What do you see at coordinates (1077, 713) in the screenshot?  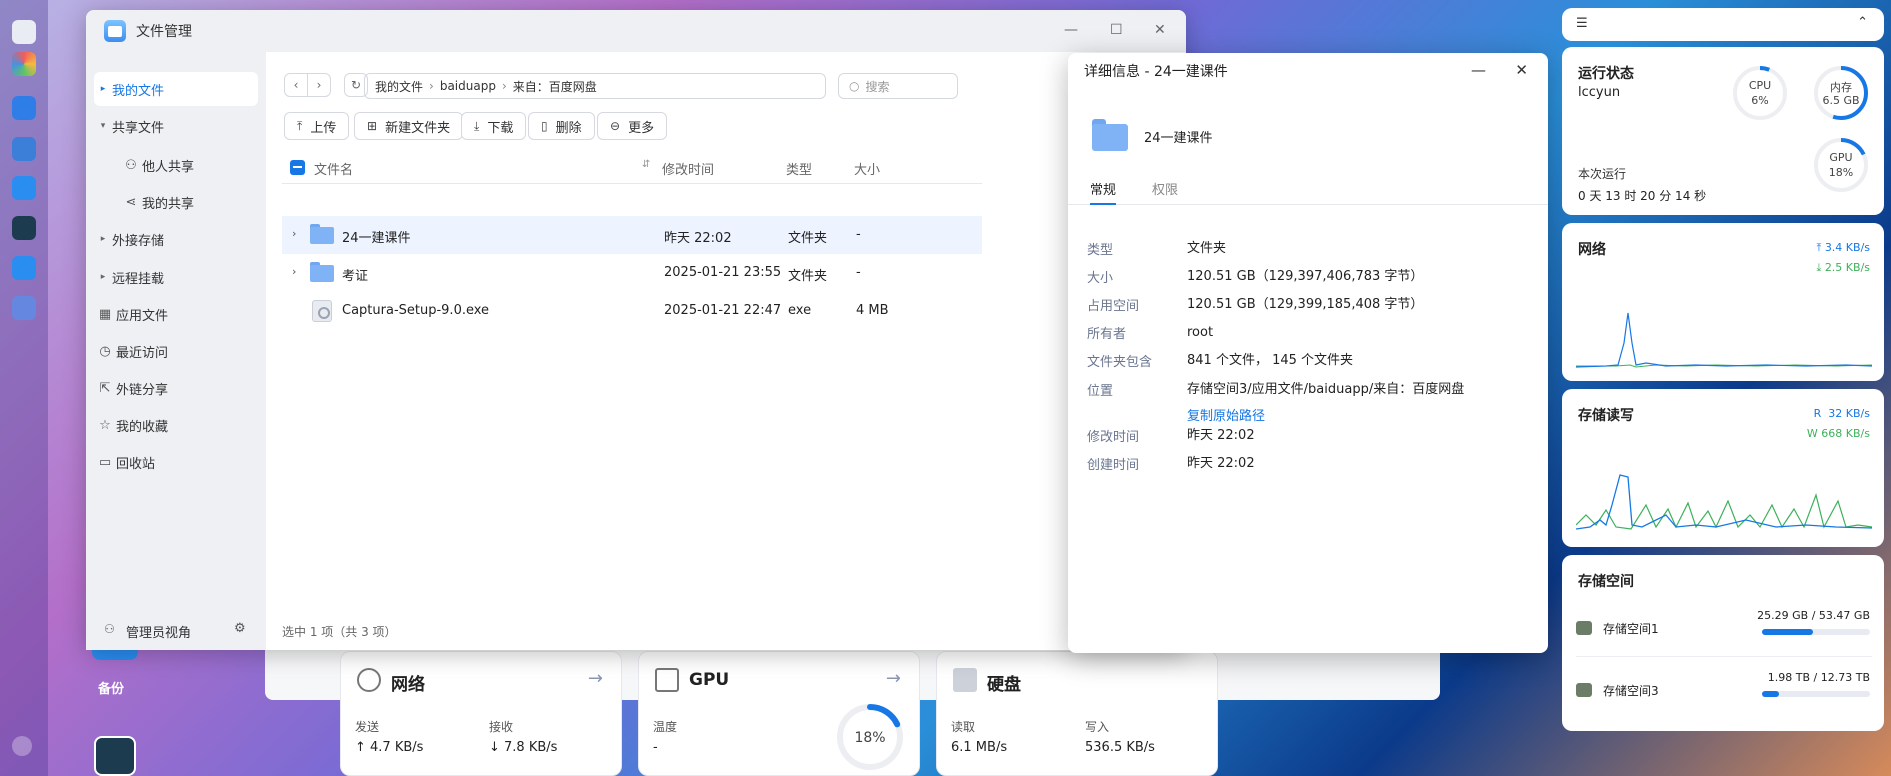 I see `dashboard-disk-card: 硬盘 读取 6.1 MB/s 写入 536.5 KB/s` at bounding box center [1077, 713].